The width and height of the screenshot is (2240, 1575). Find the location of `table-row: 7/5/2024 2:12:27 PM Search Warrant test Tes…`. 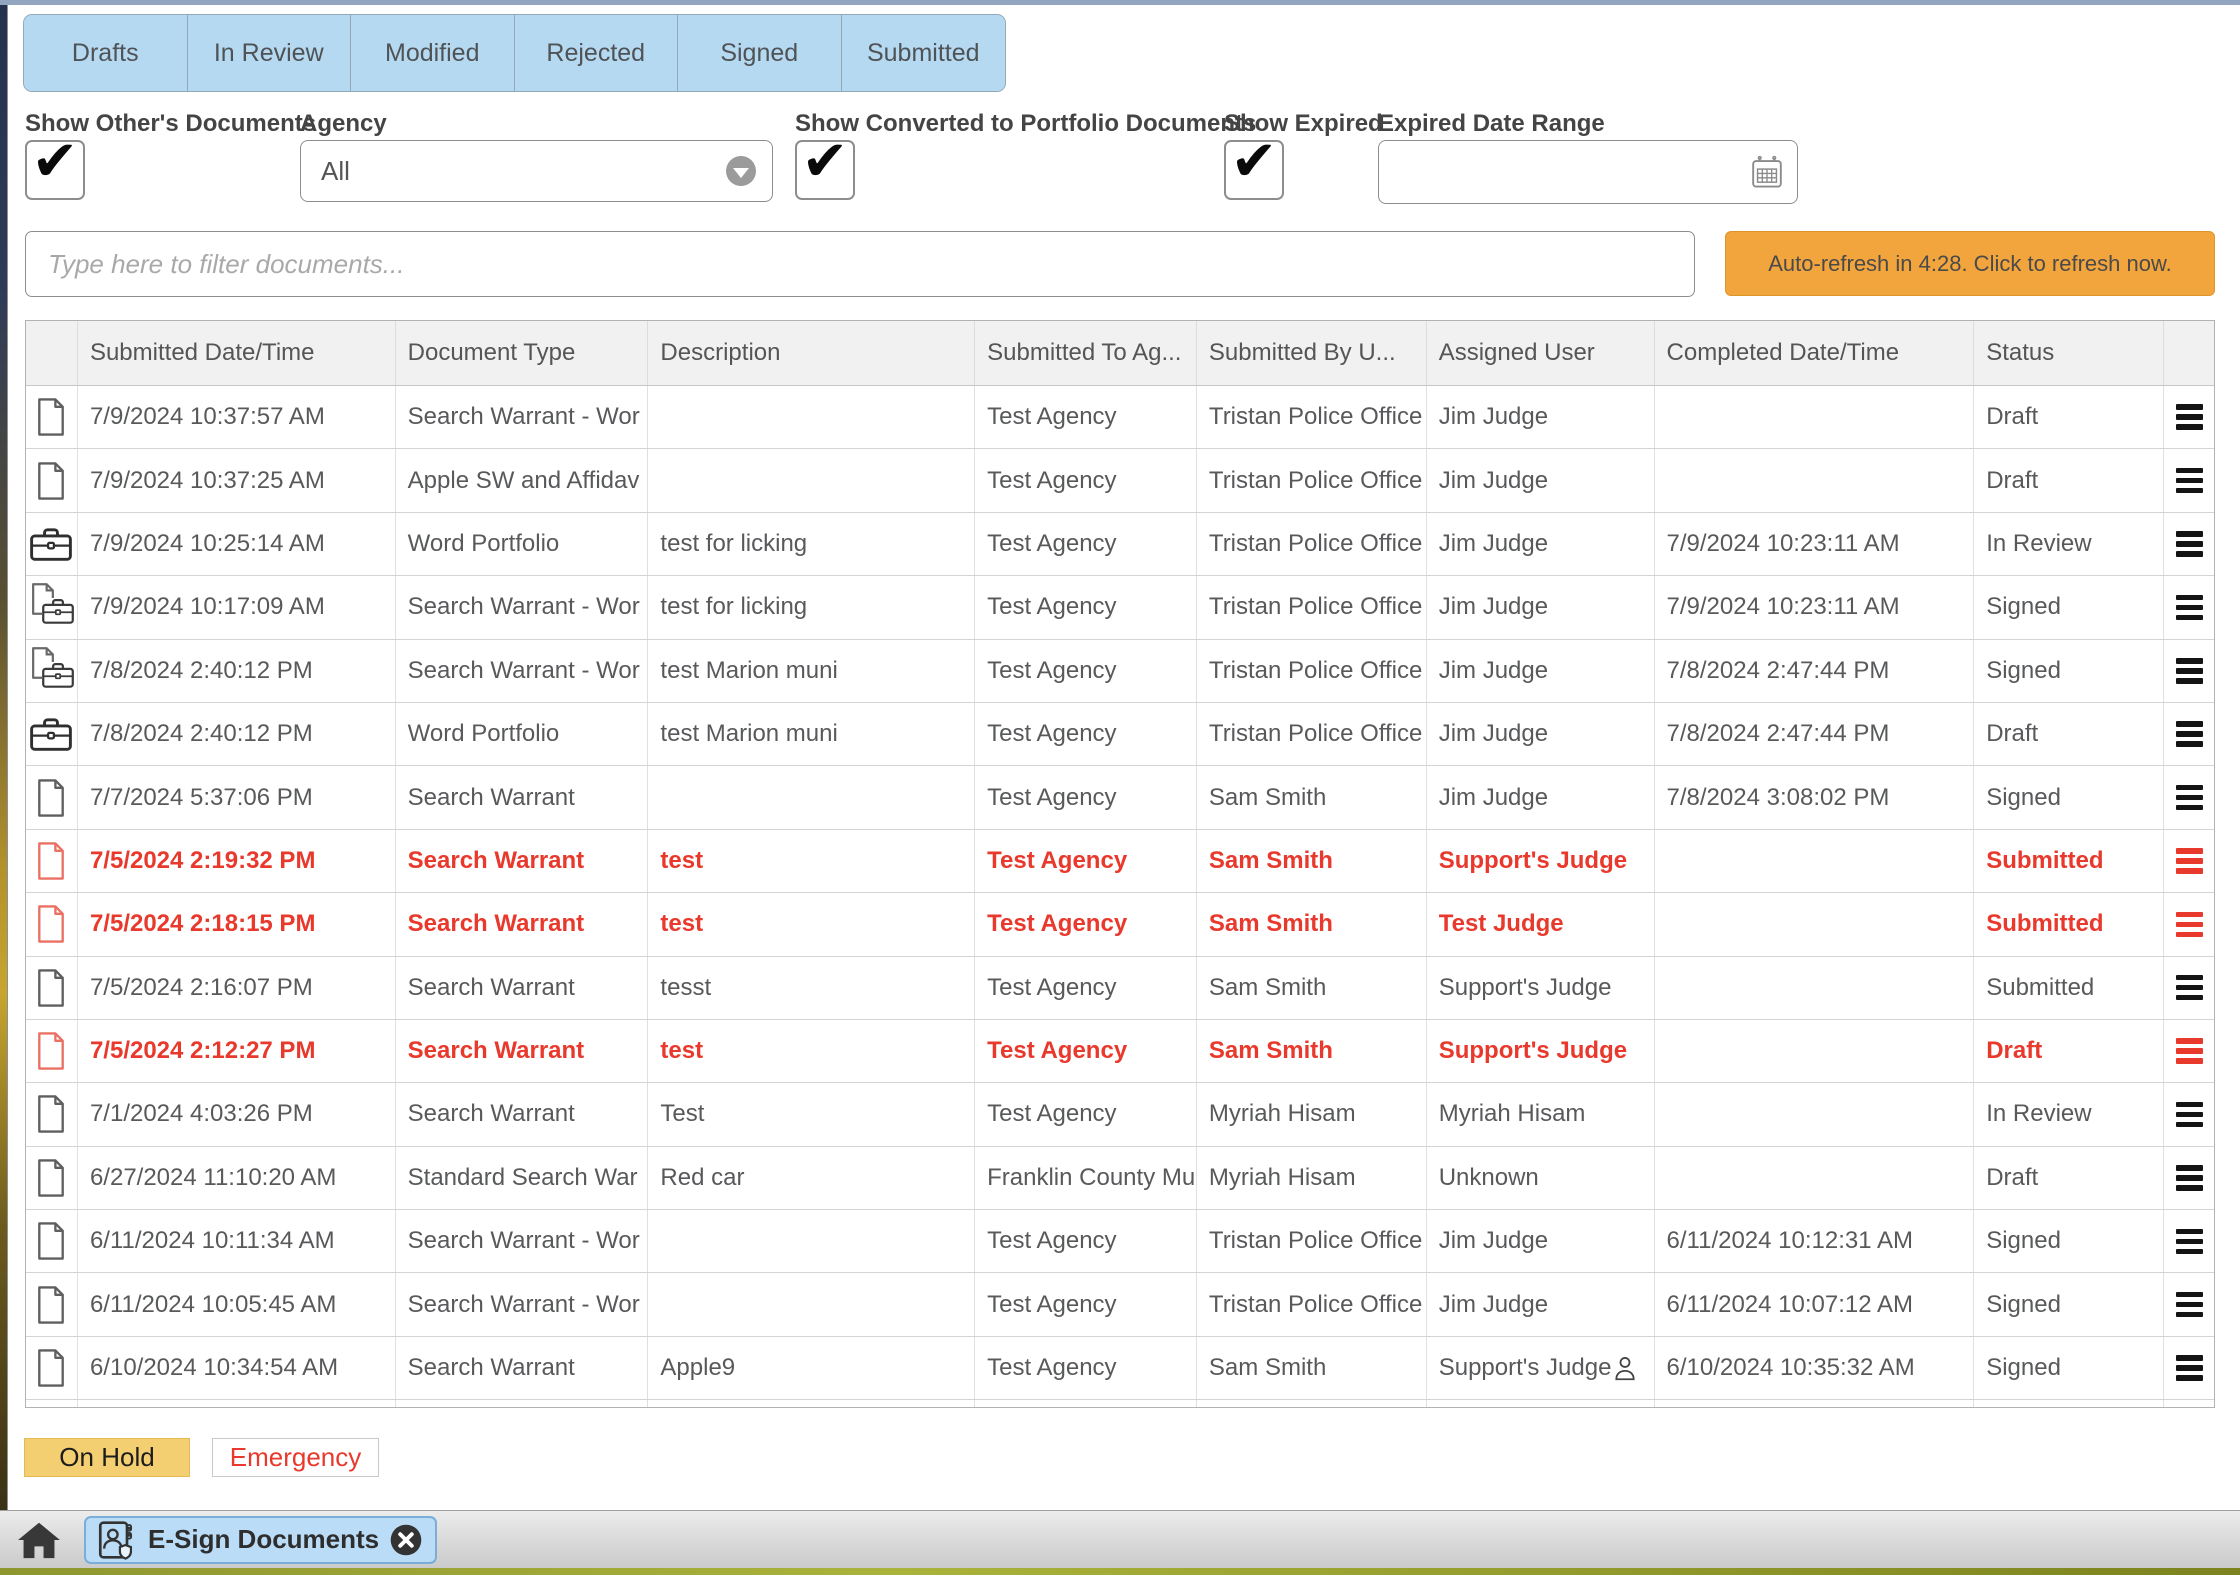

table-row: 7/5/2024 2:12:27 PM Search Warrant test Tes… is located at coordinates (1120, 1051).